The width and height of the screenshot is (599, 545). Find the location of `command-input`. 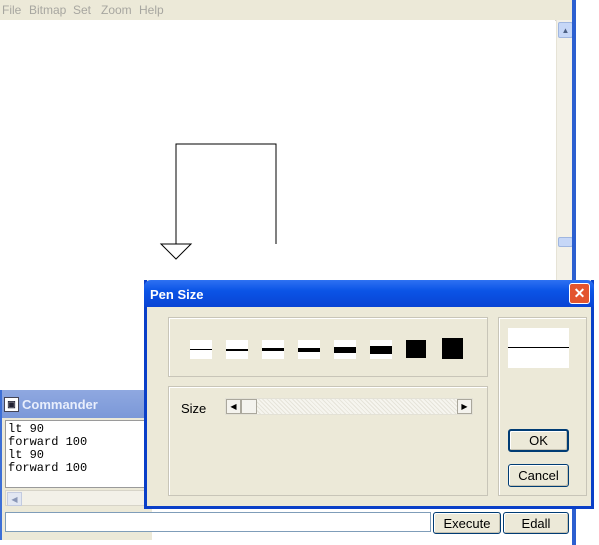

command-input is located at coordinates (218, 522).